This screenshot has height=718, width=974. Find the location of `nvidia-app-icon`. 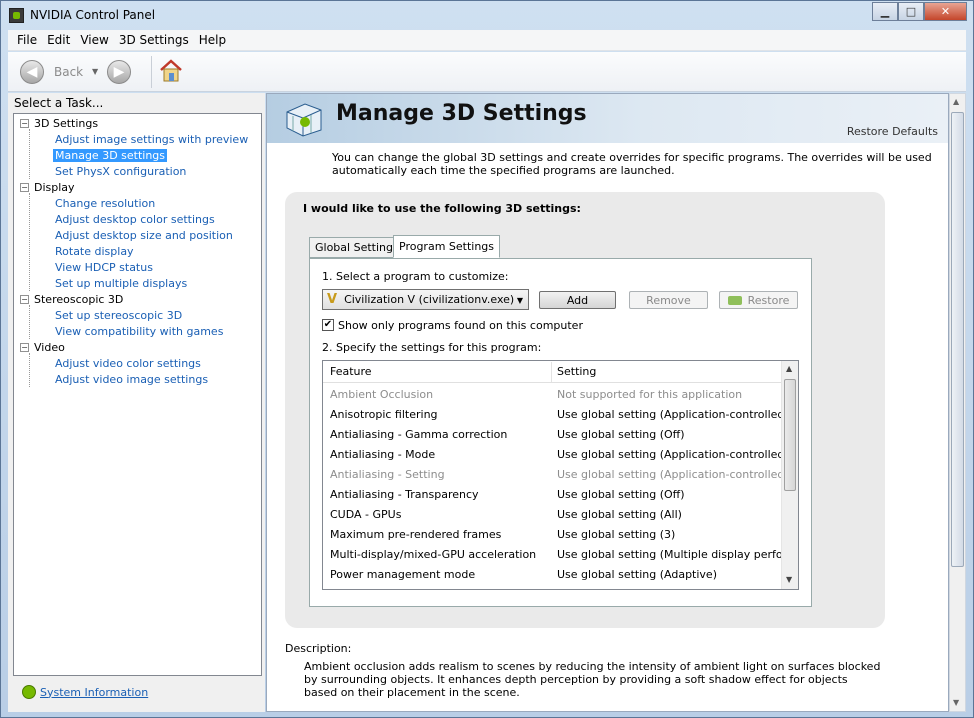

nvidia-app-icon is located at coordinates (16, 15).